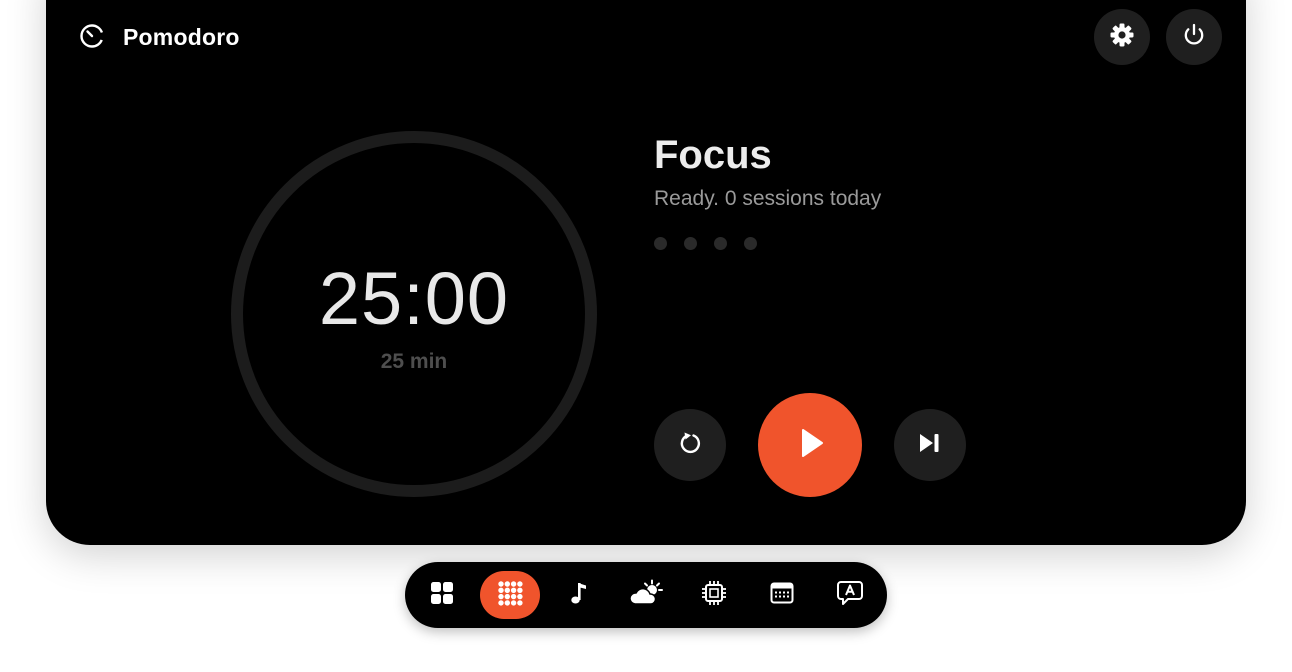 This screenshot has width=1292, height=672. What do you see at coordinates (92, 37) in the screenshot?
I see `timer-icon` at bounding box center [92, 37].